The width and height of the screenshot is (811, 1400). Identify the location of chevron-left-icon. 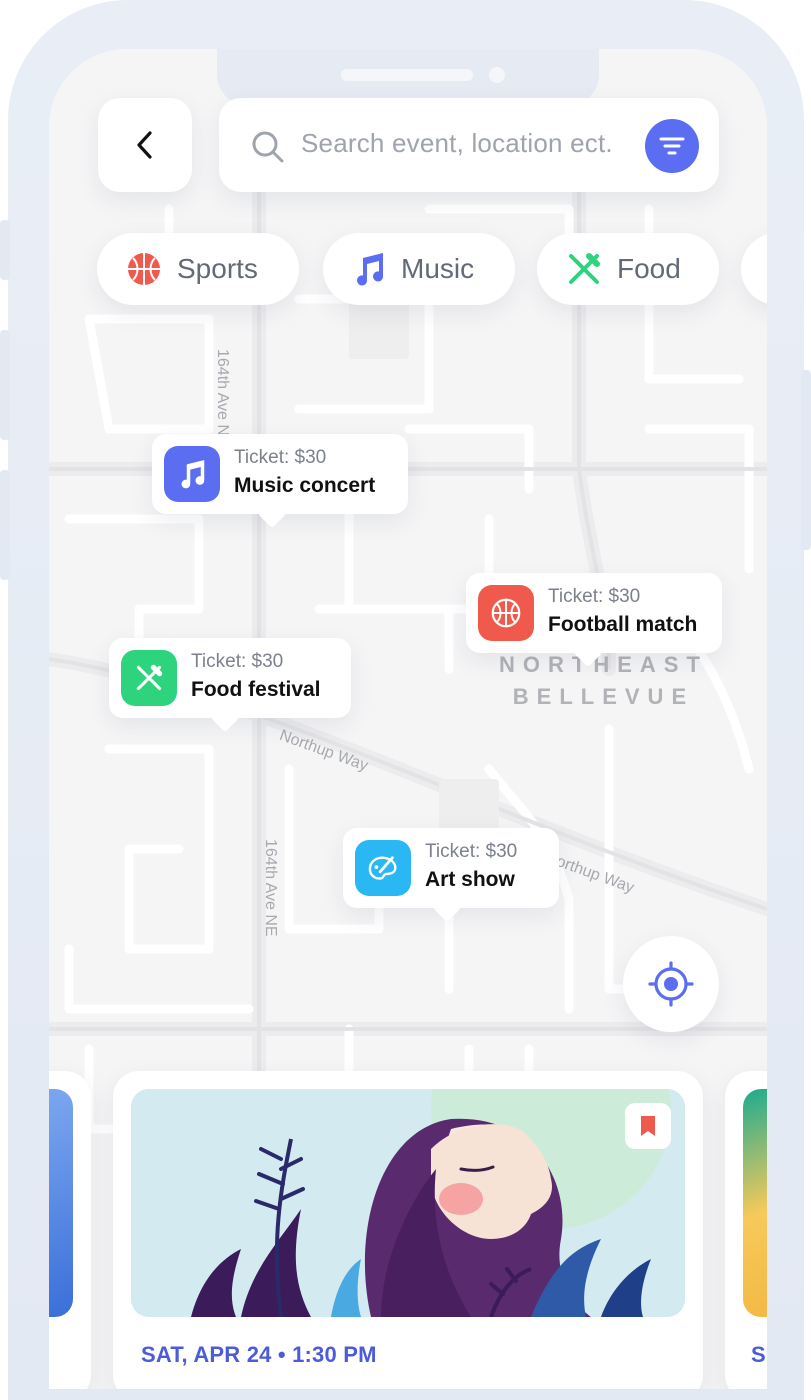
(144, 145).